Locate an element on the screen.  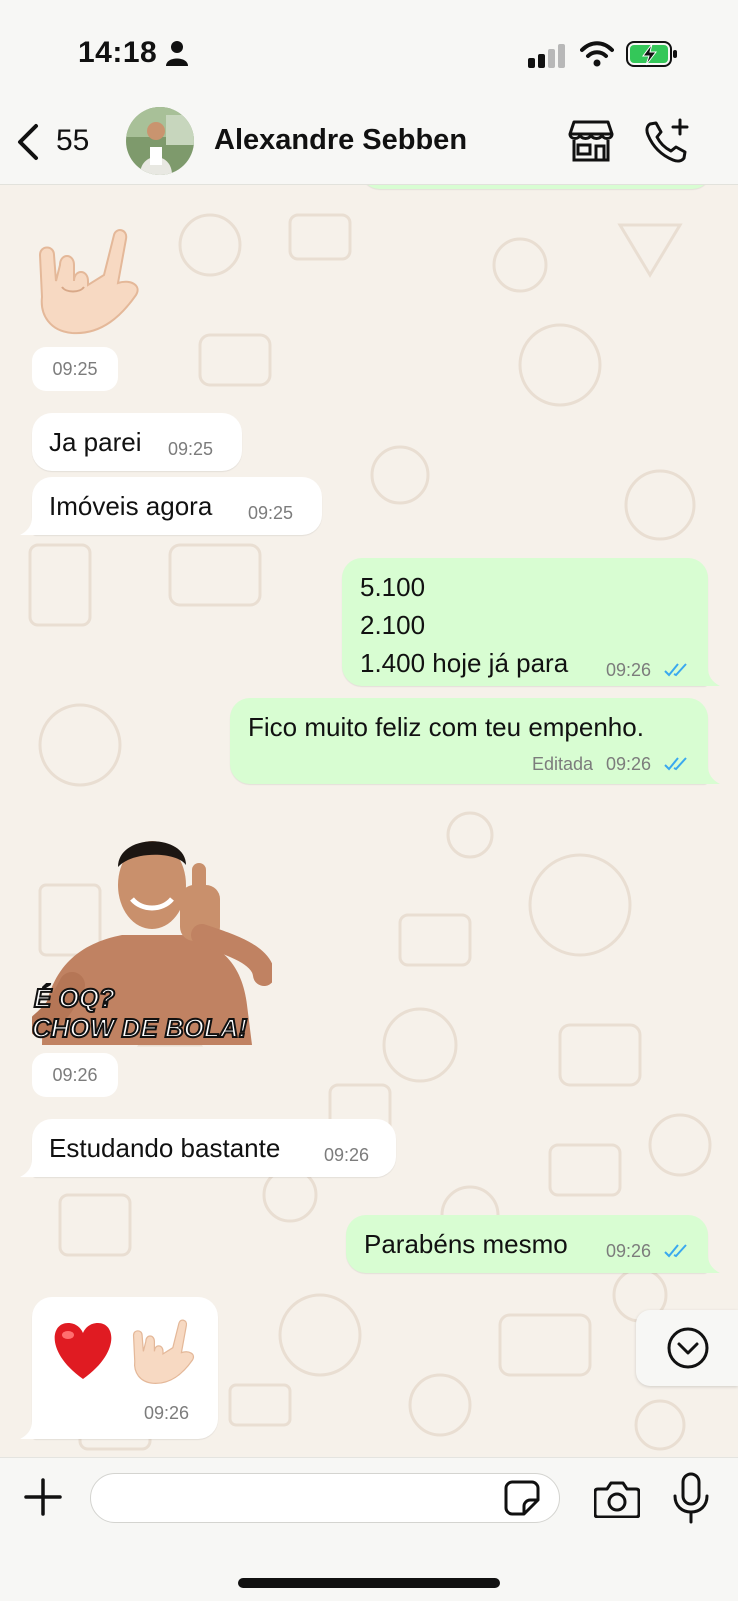
message-line: 5.100 is located at coordinates (393, 587).